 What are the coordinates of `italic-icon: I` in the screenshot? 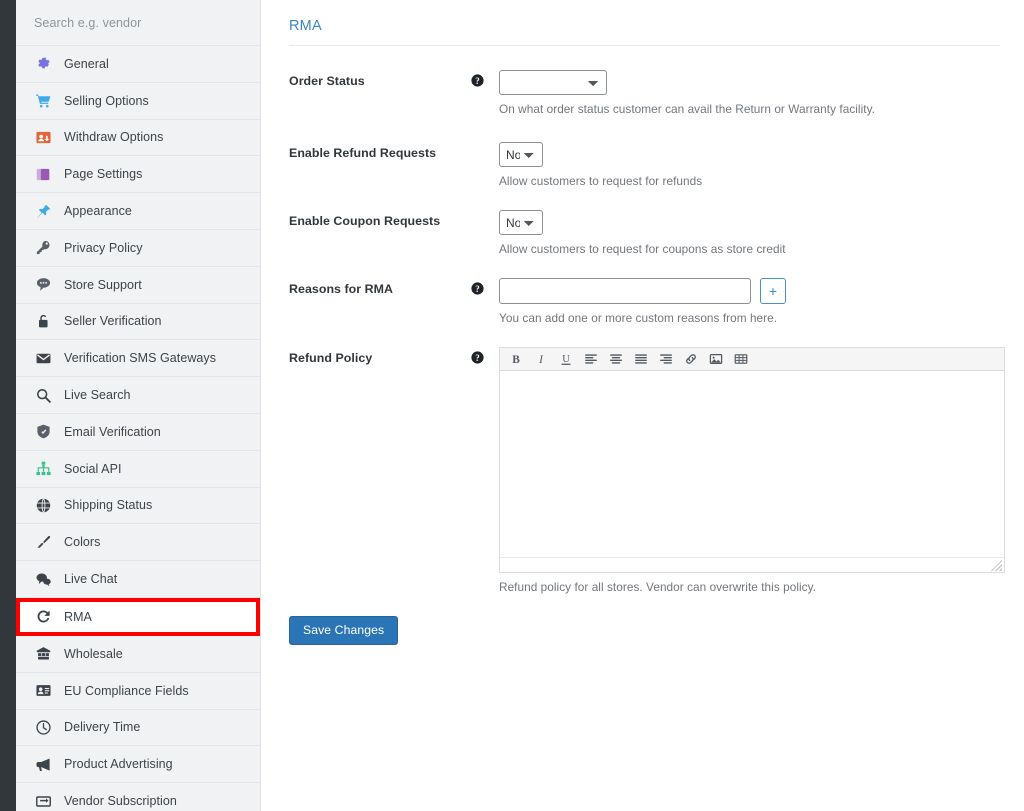 It's located at (540, 359).